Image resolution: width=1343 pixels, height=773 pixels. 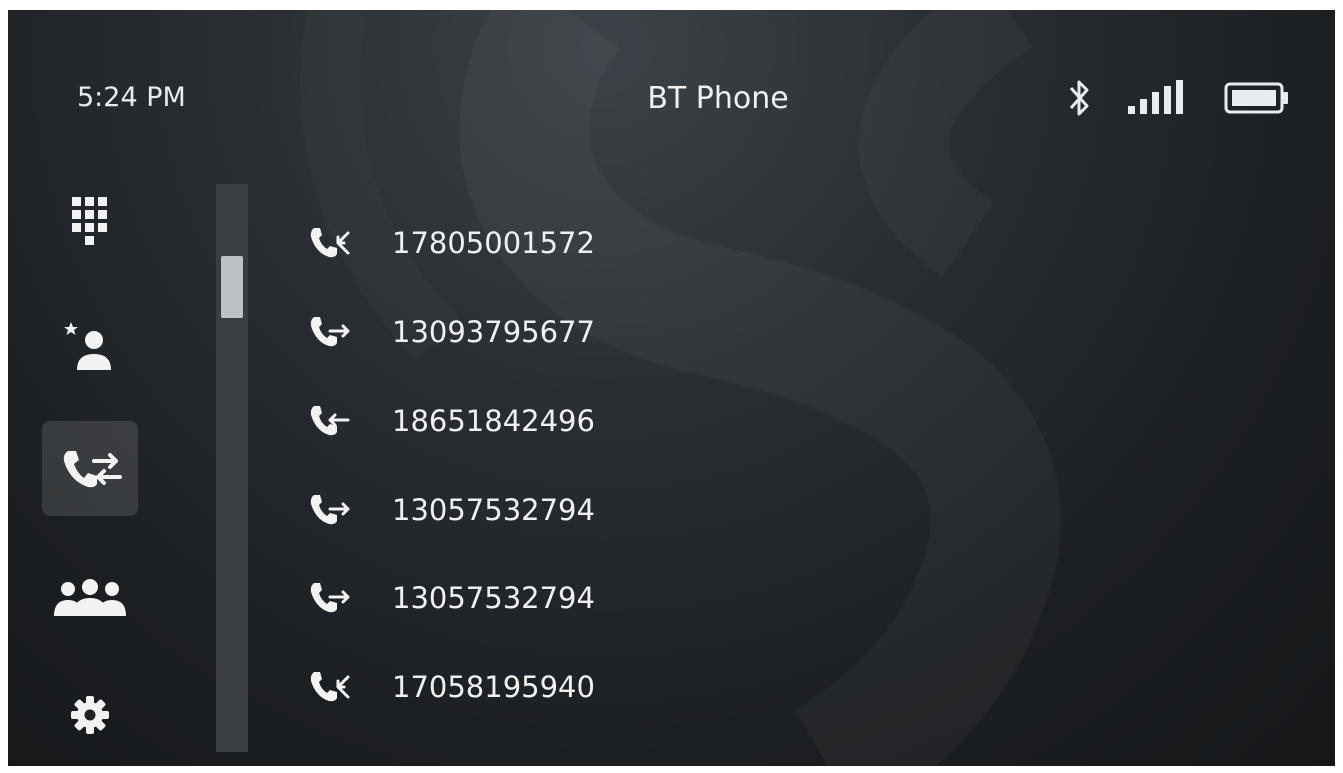 I want to click on call-log-row: 17058195940, so click(x=558, y=687).